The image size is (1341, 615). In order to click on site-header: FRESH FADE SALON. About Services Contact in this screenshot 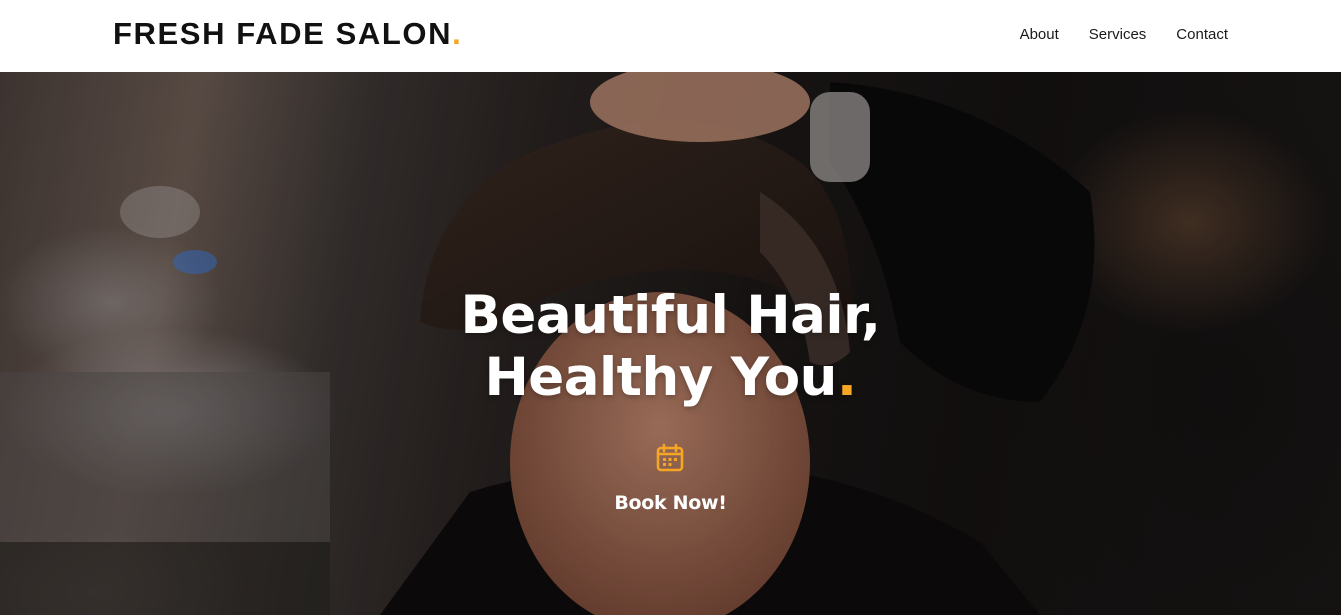, I will do `click(670, 36)`.